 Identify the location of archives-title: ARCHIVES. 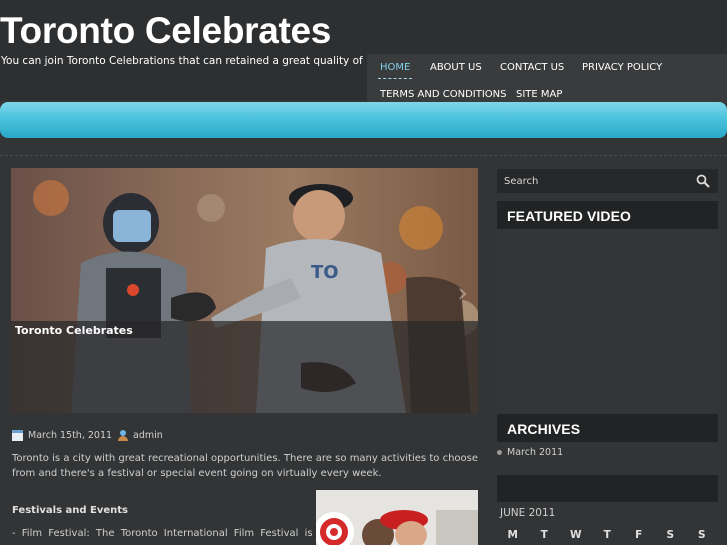
(544, 429).